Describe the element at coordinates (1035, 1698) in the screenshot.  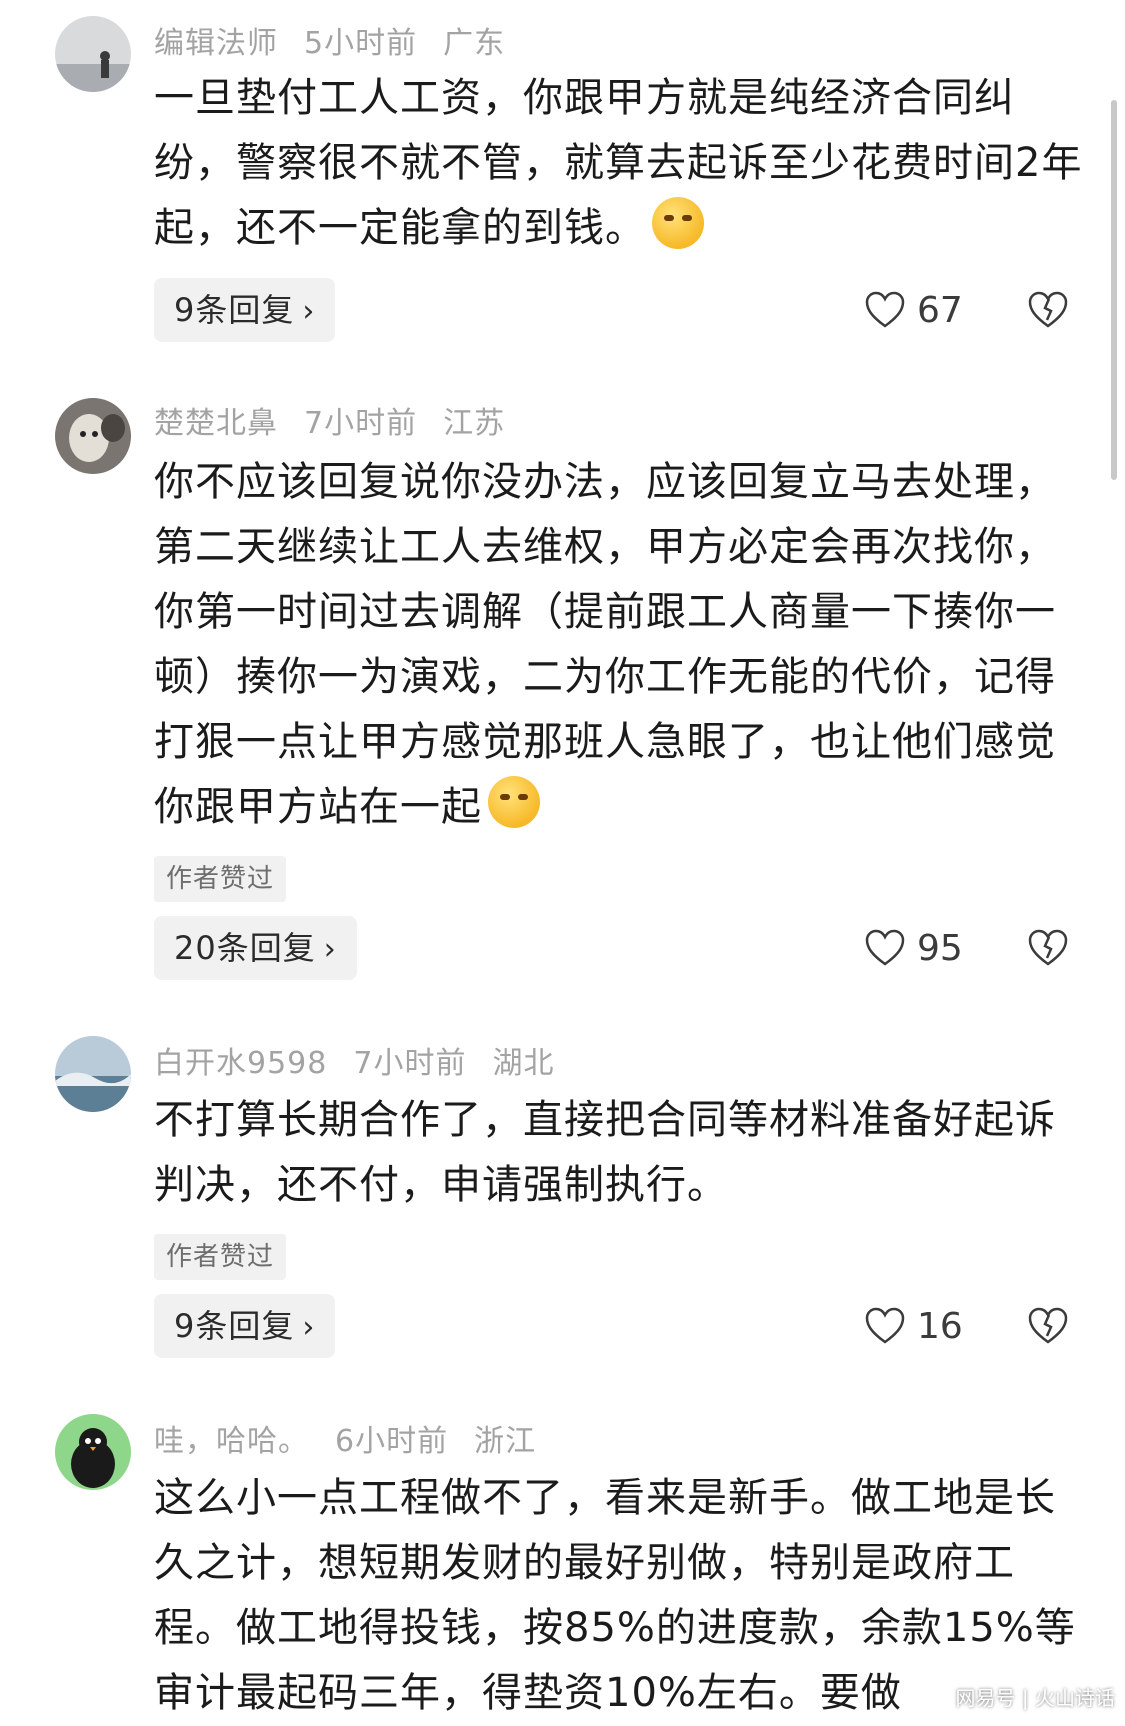
I see `watermark: 网易号 | 火山诗话` at that location.